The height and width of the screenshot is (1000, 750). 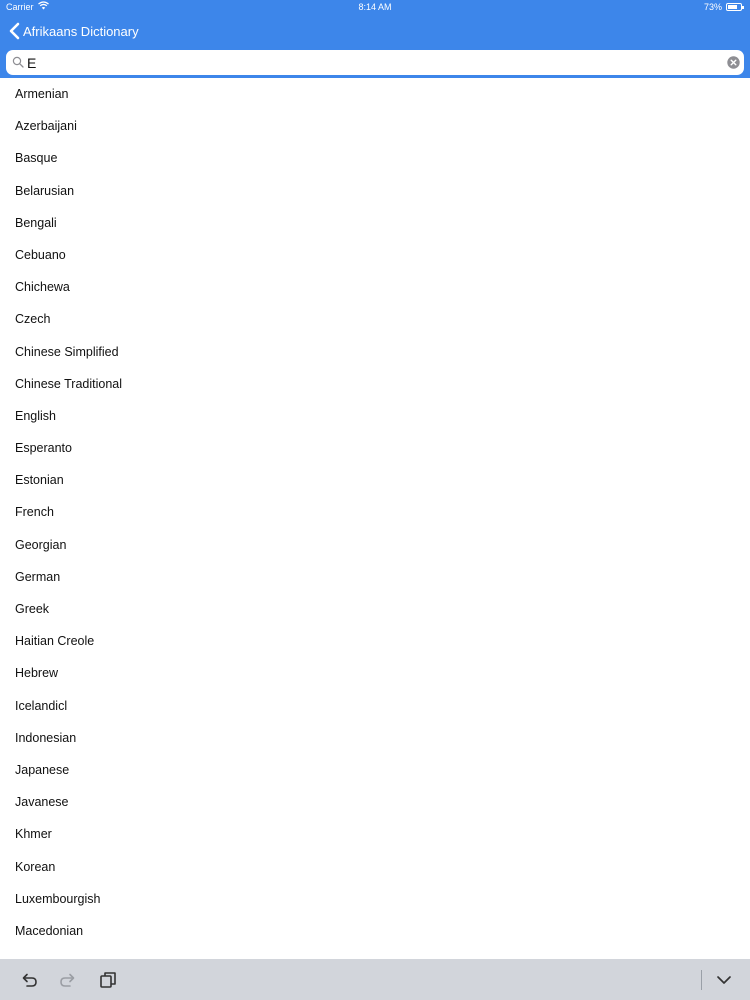 What do you see at coordinates (733, 62) in the screenshot?
I see `clear-search-icon` at bounding box center [733, 62].